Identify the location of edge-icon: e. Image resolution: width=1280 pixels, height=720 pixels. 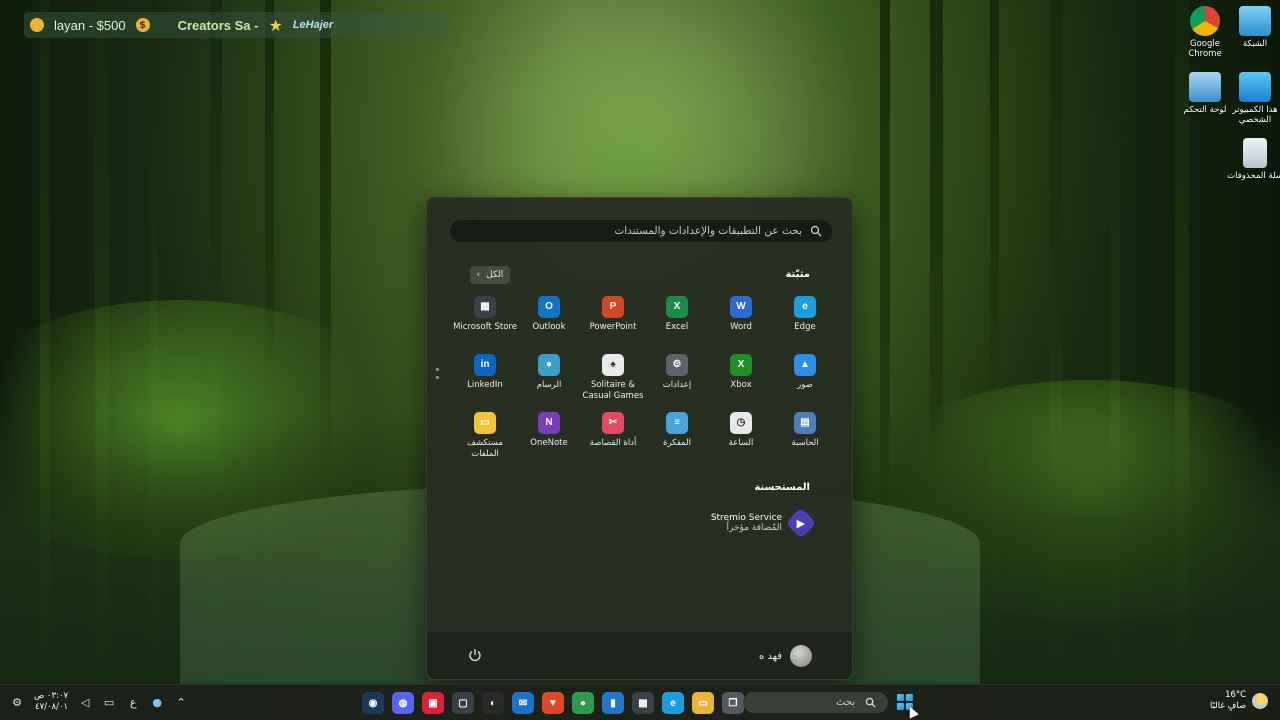
(805, 307).